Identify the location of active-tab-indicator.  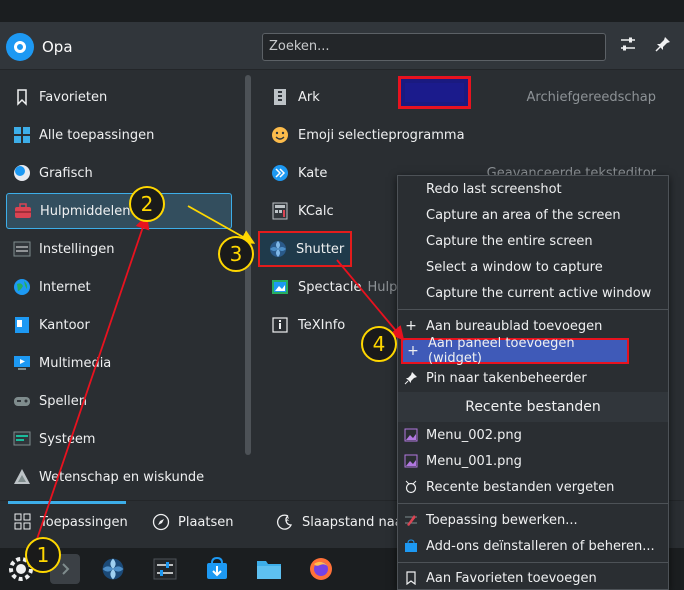
(67, 502).